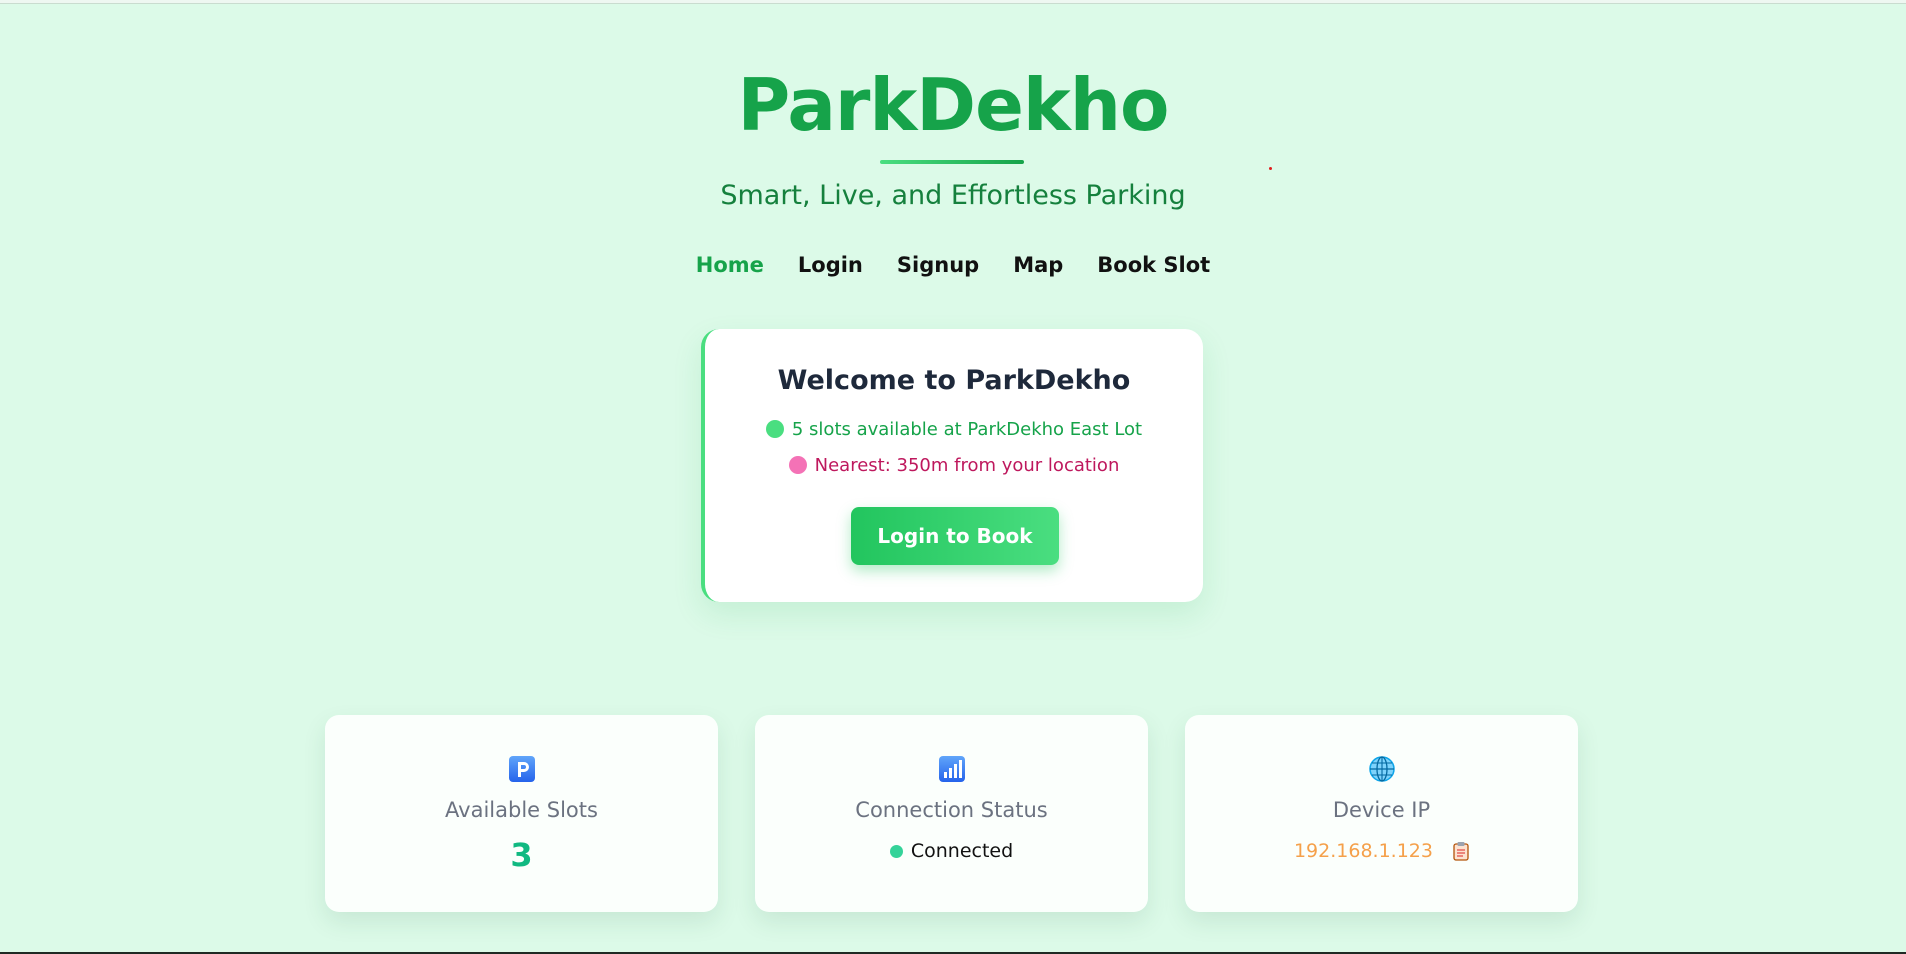 The height and width of the screenshot is (954, 1906). What do you see at coordinates (1363, 851) in the screenshot?
I see `device-ip-value: 192.168.1.123` at bounding box center [1363, 851].